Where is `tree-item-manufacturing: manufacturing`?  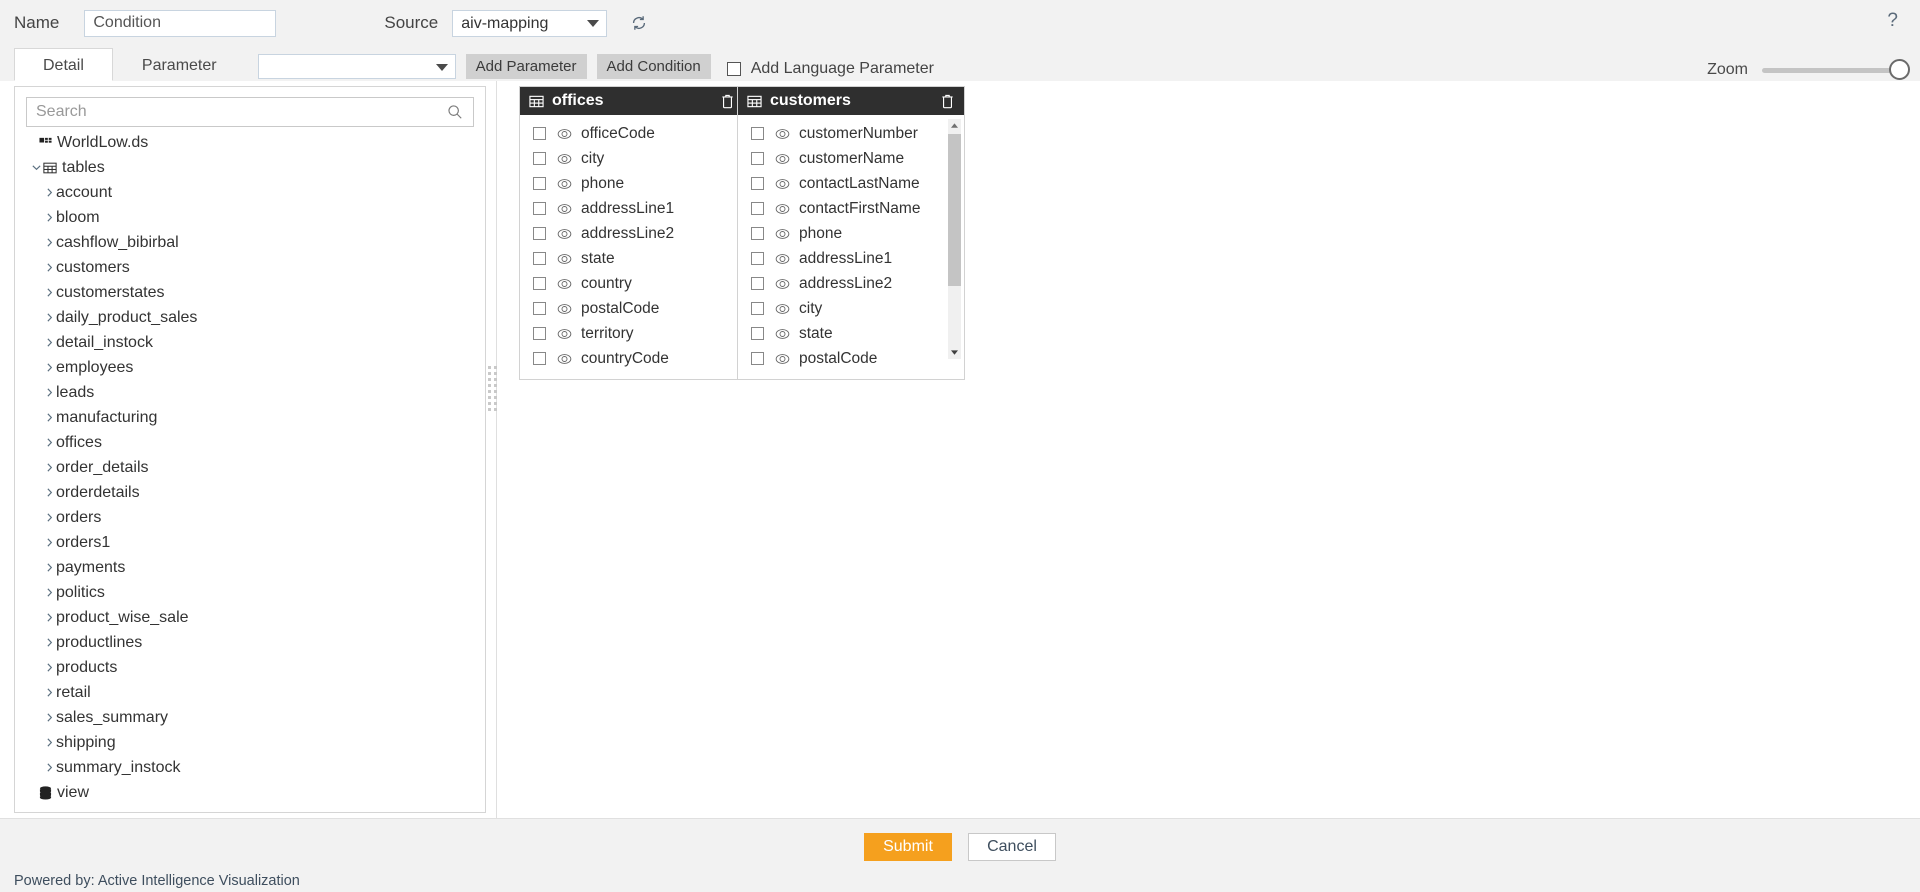
tree-item-manufacturing: manufacturing is located at coordinates (250, 417).